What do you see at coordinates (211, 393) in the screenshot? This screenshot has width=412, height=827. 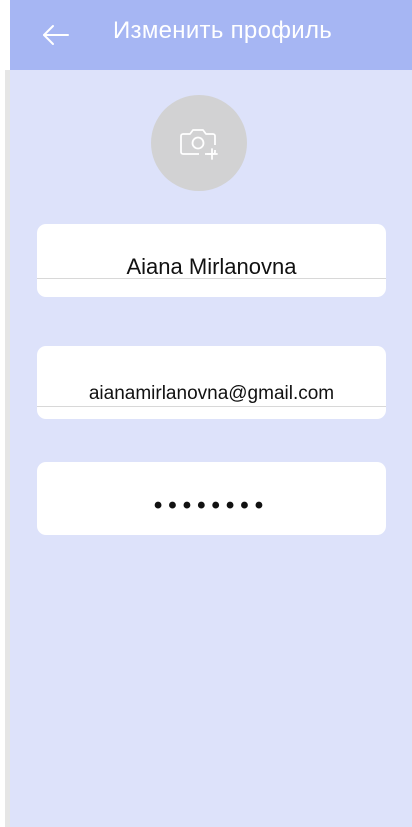 I see `email-value: aianamirlanovna@gmail.com` at bounding box center [211, 393].